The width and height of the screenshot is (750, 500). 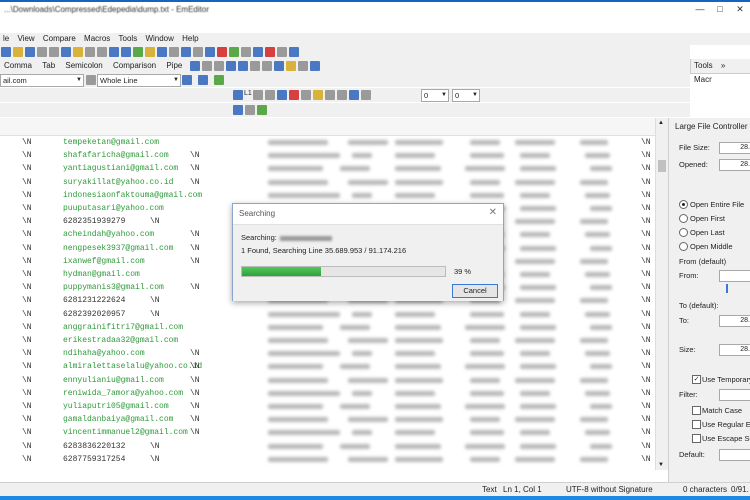 What do you see at coordinates (696, 379) in the screenshot?
I see `use-temporary-checkbox: ✓` at bounding box center [696, 379].